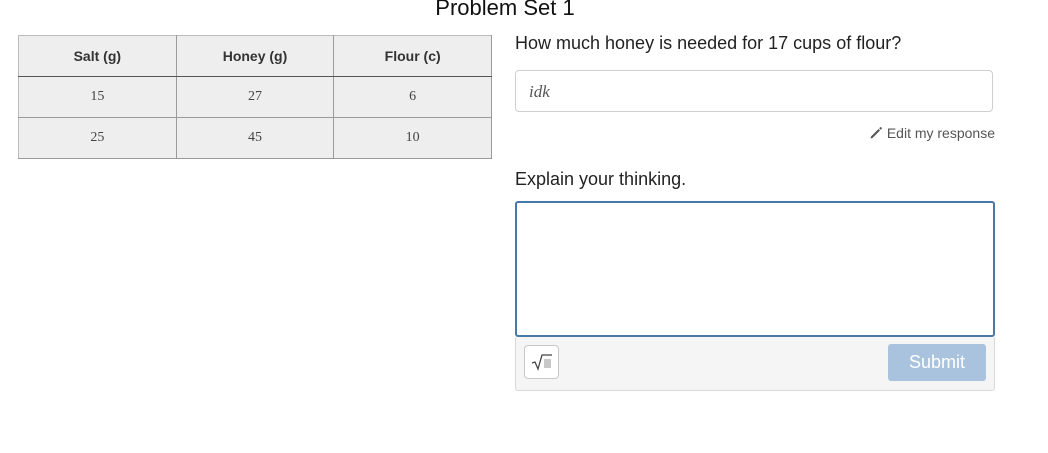 This screenshot has width=1048, height=453. What do you see at coordinates (97, 97) in the screenshot?
I see `table-cell: 15` at bounding box center [97, 97].